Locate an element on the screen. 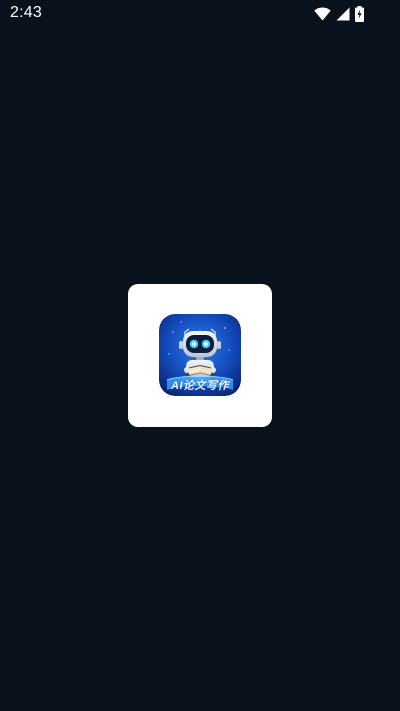 The height and width of the screenshot is (711, 400). status-time: 2:43 is located at coordinates (26, 12).